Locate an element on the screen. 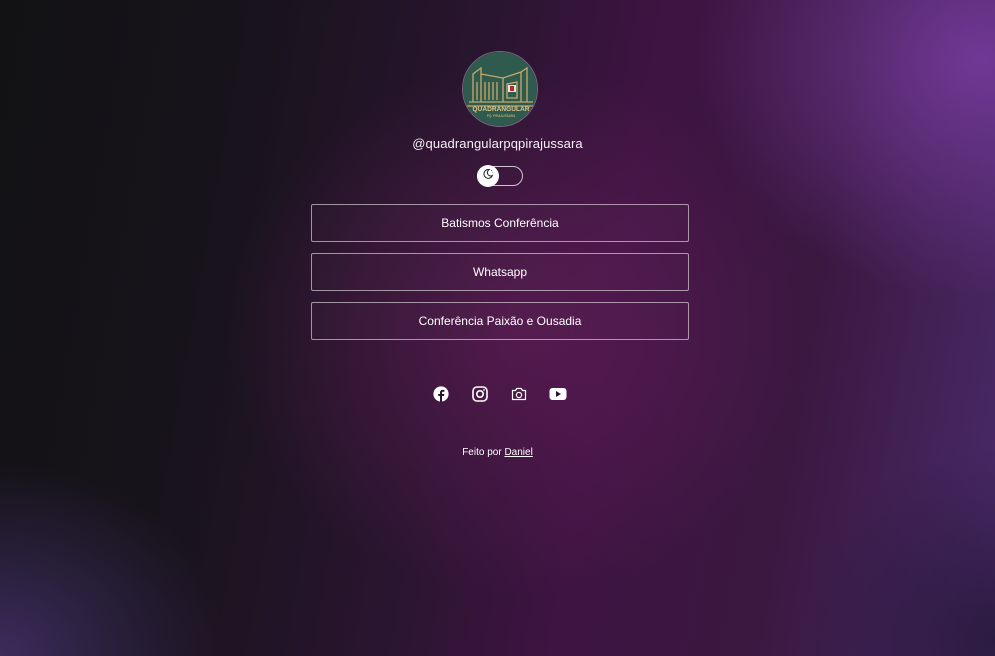  link-button-whatsapp: Whatsapp is located at coordinates (500, 272).